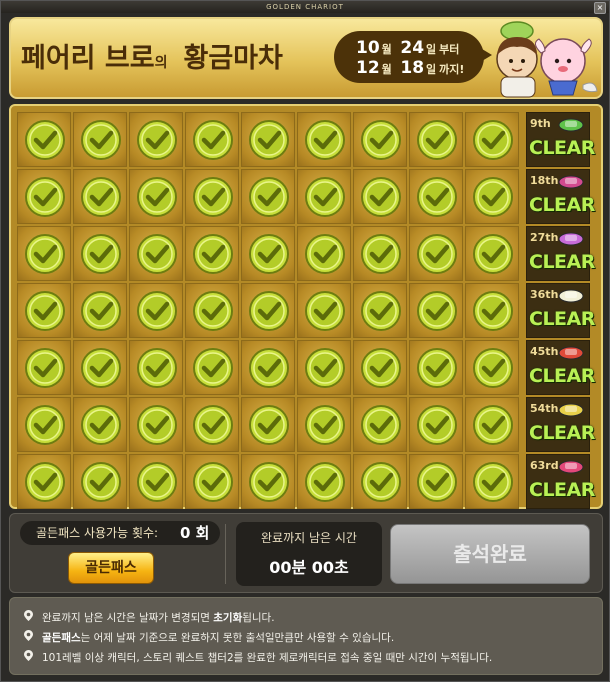 This screenshot has height=682, width=610. I want to click on clear-reward-badge: 45th CLEAR, so click(560, 367).